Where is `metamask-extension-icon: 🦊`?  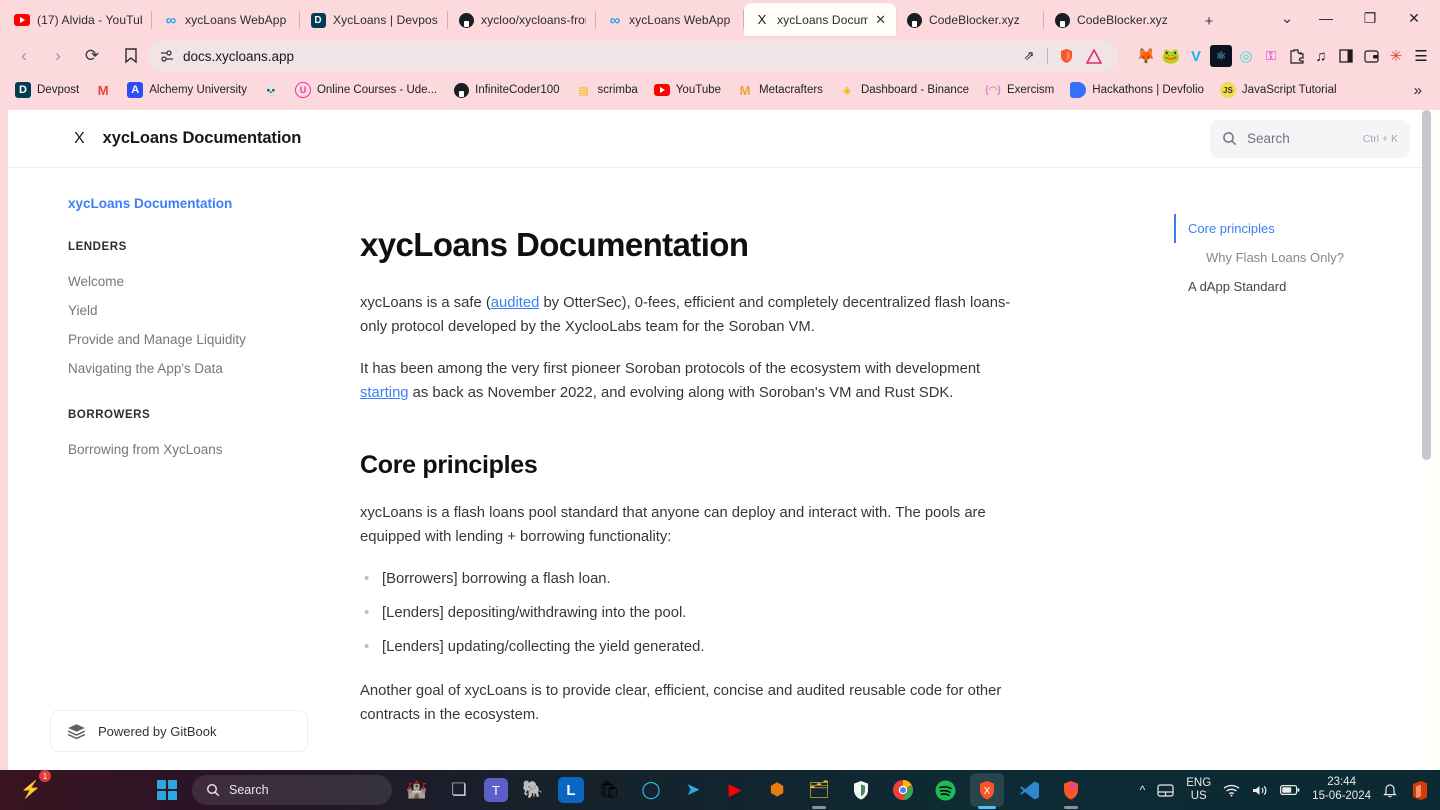 metamask-extension-icon: 🦊 is located at coordinates (1146, 56).